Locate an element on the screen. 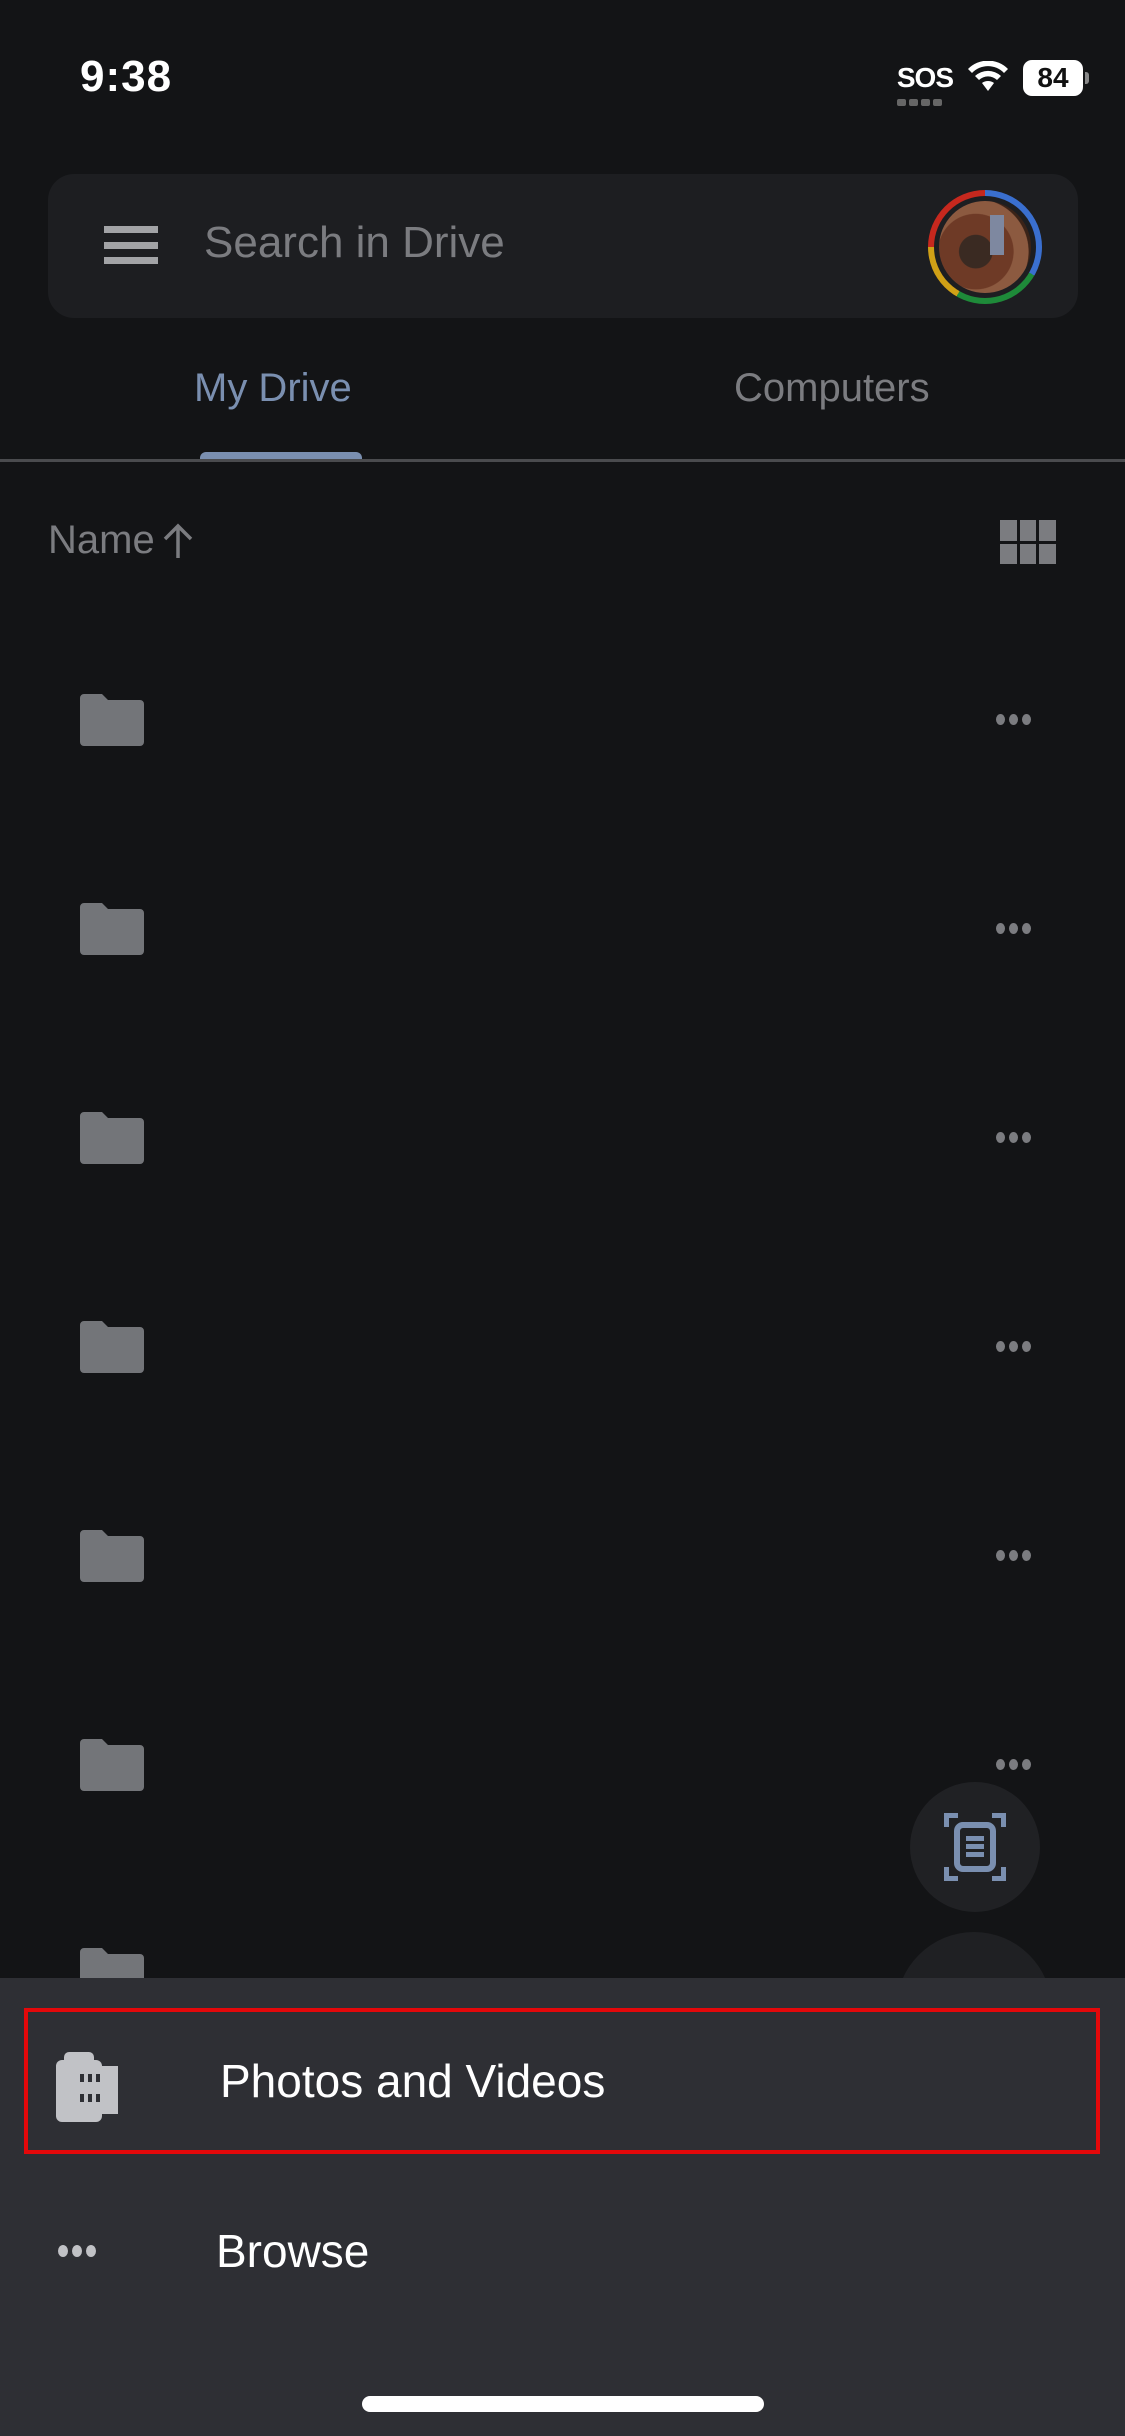  scan-button is located at coordinates (975, 1847).